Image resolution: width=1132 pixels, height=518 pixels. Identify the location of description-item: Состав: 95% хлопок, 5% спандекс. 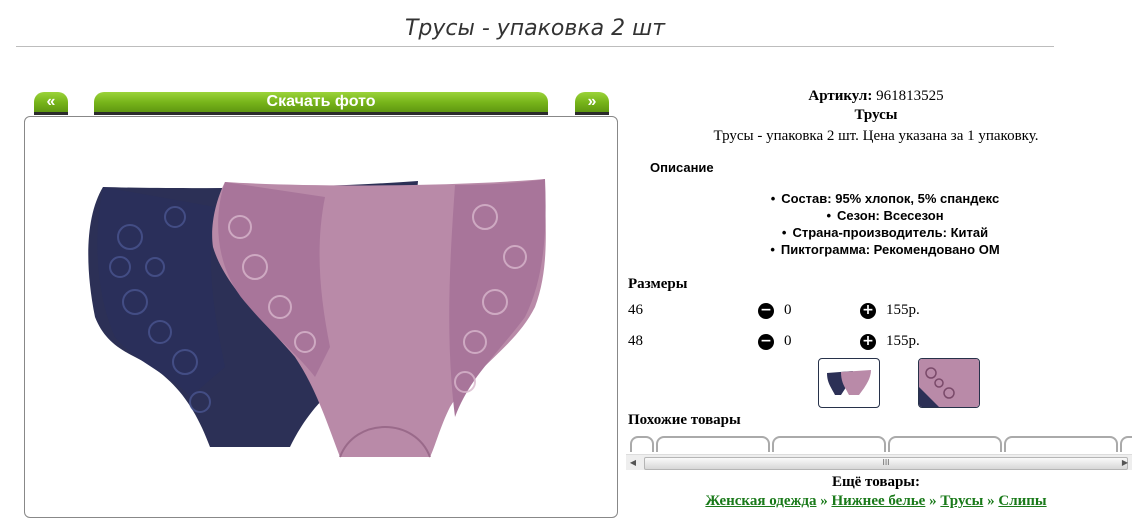
(876, 198).